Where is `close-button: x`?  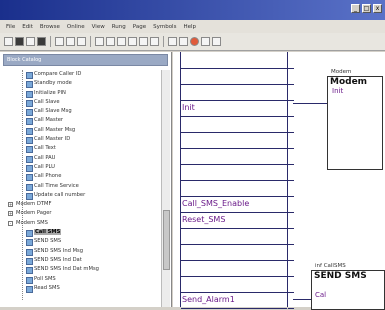 close-button: x is located at coordinates (377, 8).